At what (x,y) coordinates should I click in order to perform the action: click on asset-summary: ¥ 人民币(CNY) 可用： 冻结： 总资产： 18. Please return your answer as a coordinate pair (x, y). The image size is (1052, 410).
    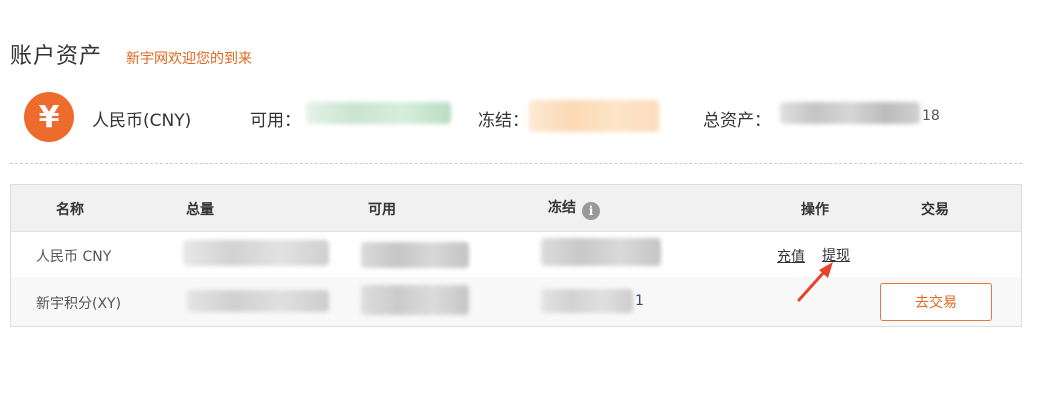
    Looking at the image, I should click on (519, 117).